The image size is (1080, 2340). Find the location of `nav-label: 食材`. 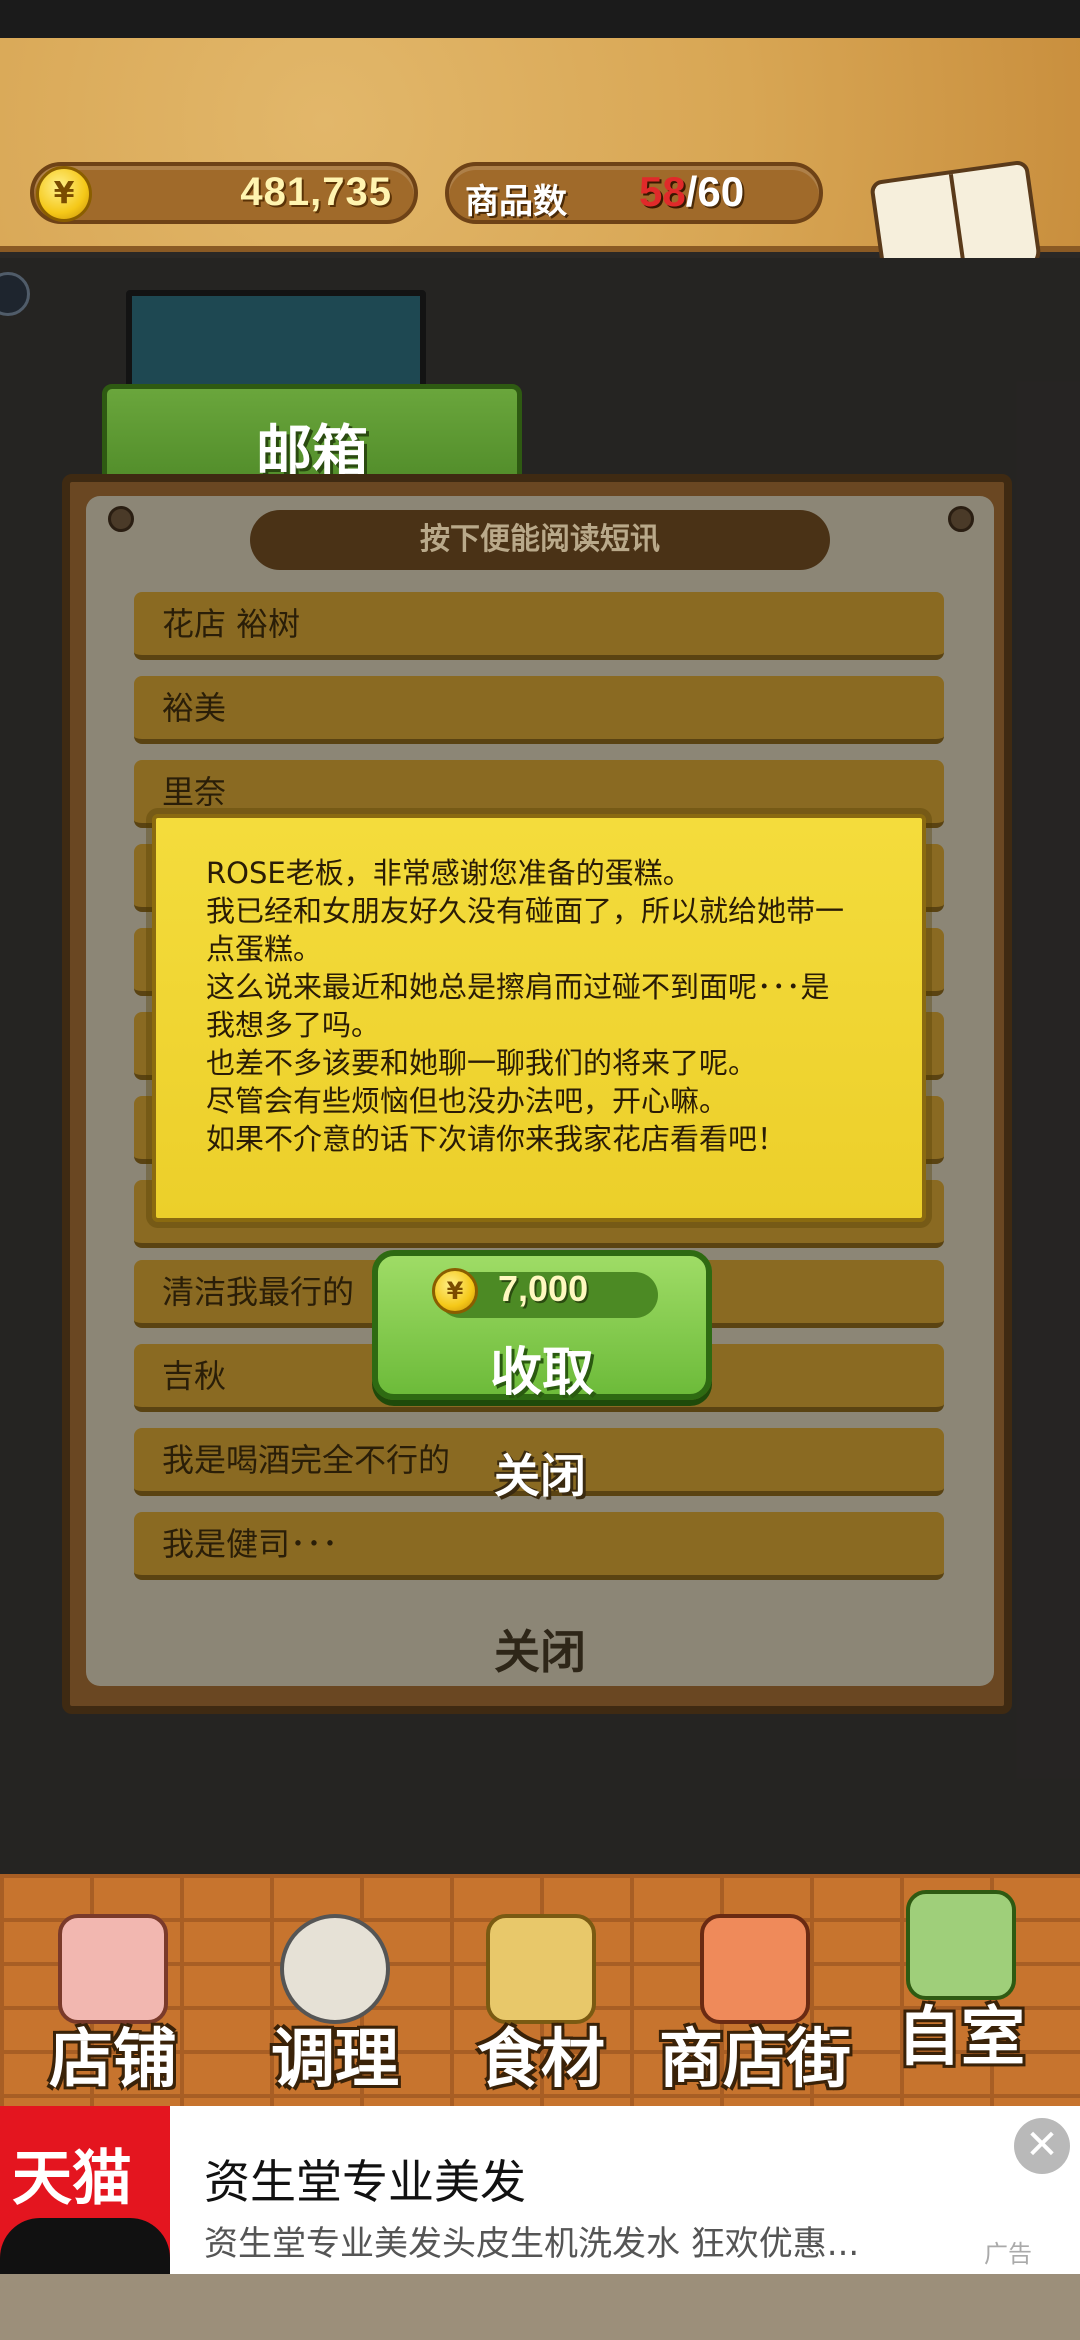

nav-label: 食材 is located at coordinates (541, 2060).